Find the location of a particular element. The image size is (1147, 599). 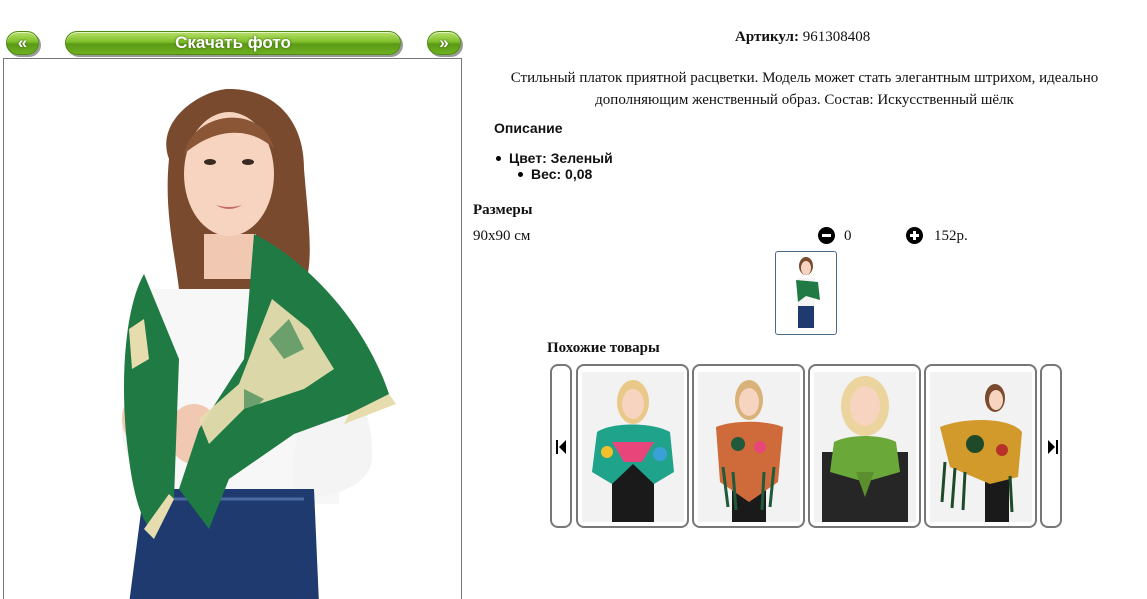

property-color: Цвет: Зеленый is located at coordinates (554, 158).